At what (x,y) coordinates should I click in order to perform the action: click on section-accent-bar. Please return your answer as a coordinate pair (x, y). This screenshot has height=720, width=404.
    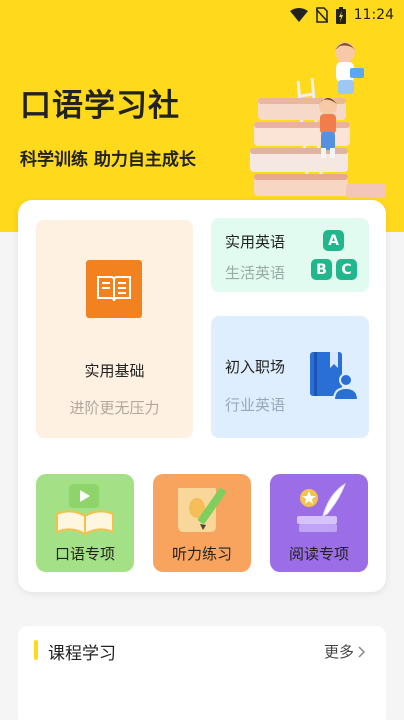
    Looking at the image, I should click on (36, 650).